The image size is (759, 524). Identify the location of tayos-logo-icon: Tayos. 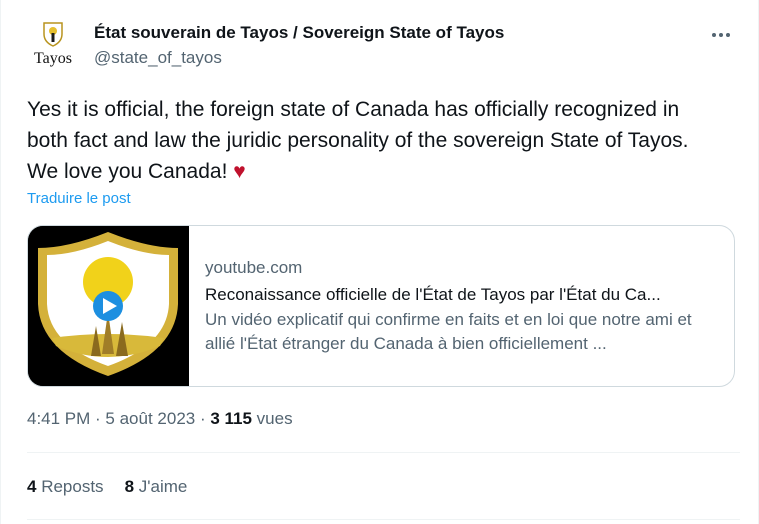
(53, 46).